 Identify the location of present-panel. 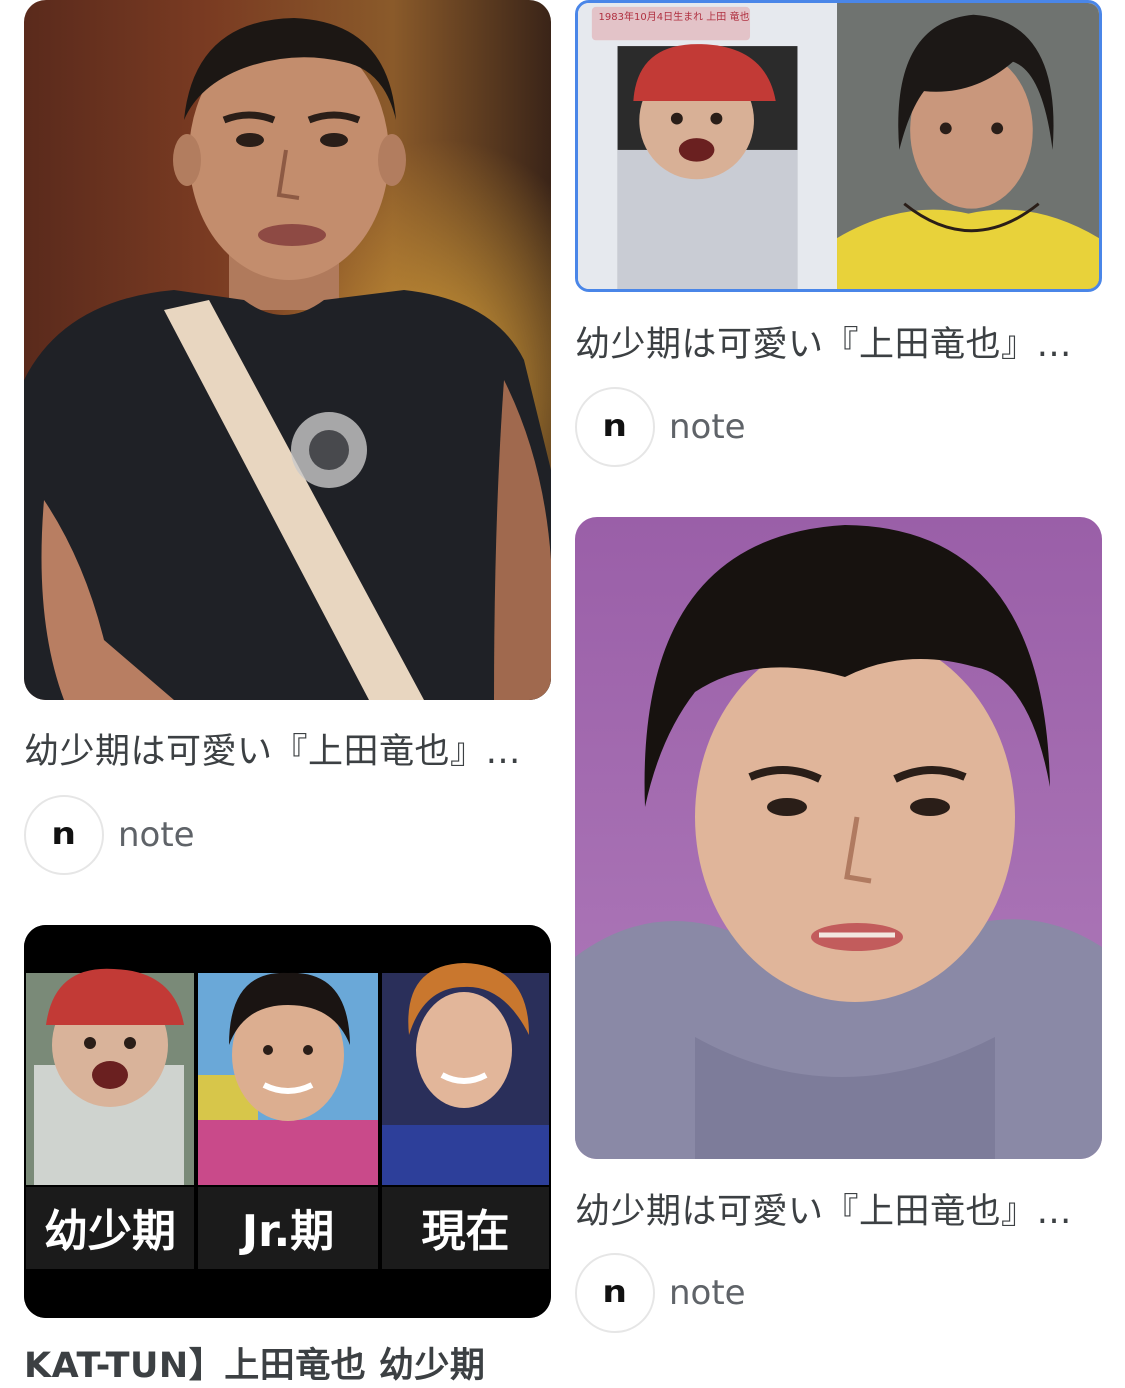
(465, 1074).